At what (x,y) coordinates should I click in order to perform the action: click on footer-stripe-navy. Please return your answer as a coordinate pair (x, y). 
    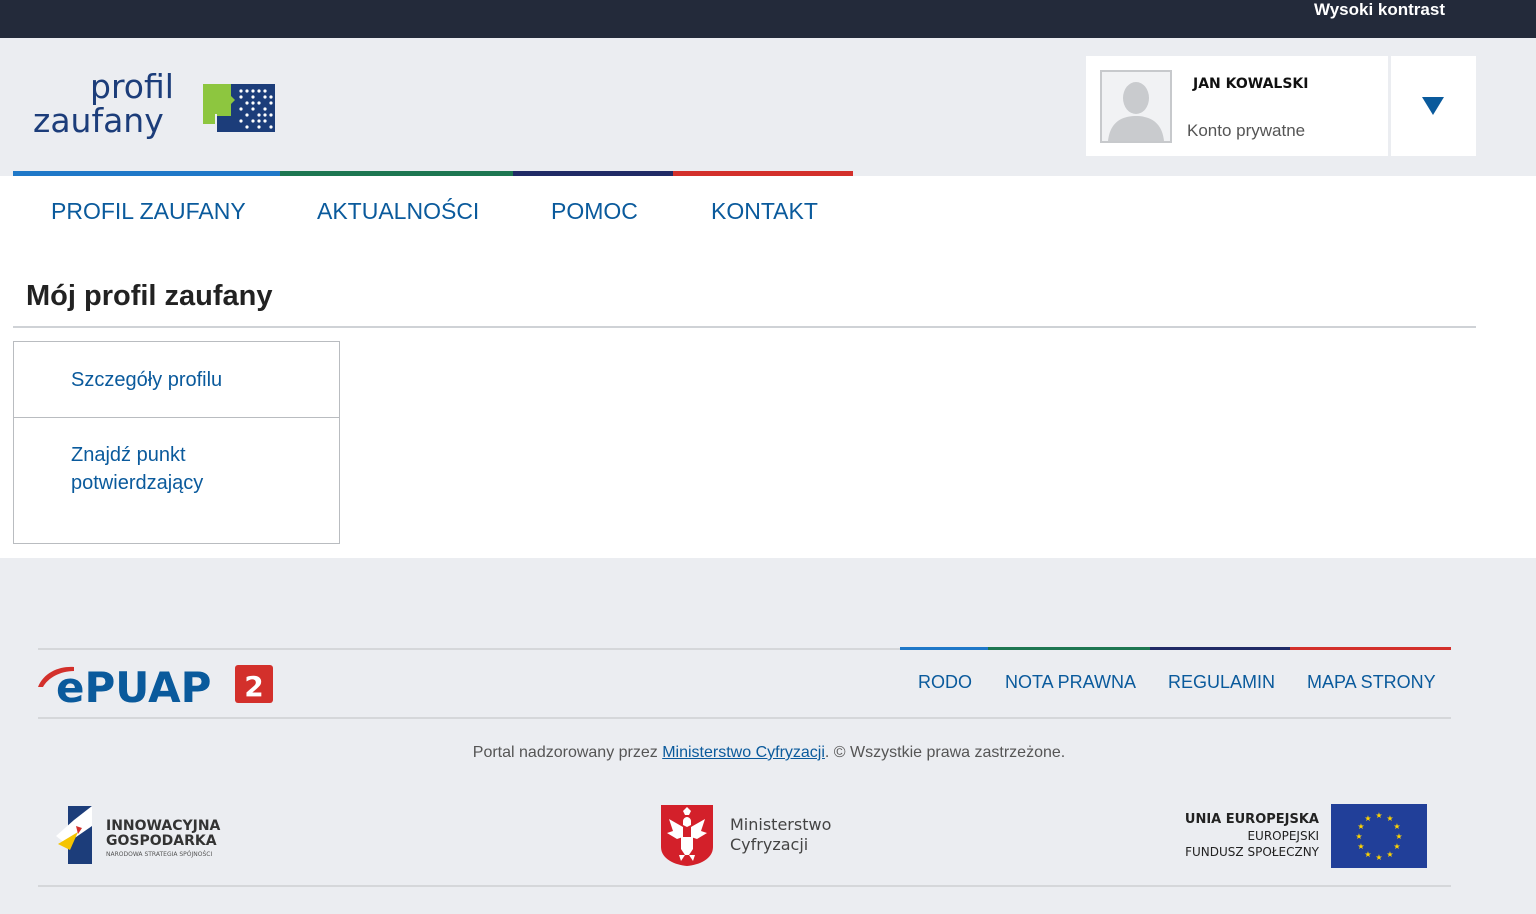
    Looking at the image, I should click on (1220, 648).